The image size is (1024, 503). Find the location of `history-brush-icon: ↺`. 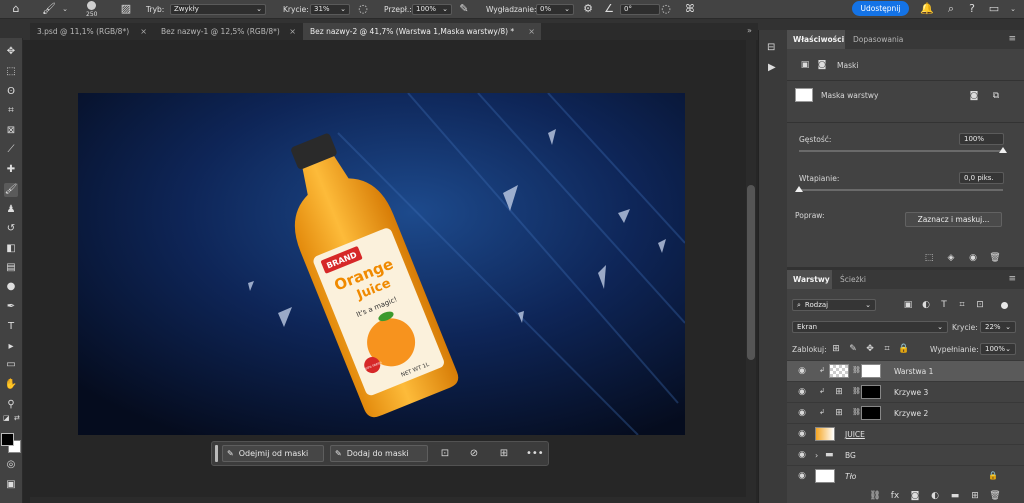

history-brush-icon: ↺ is located at coordinates (11, 229).